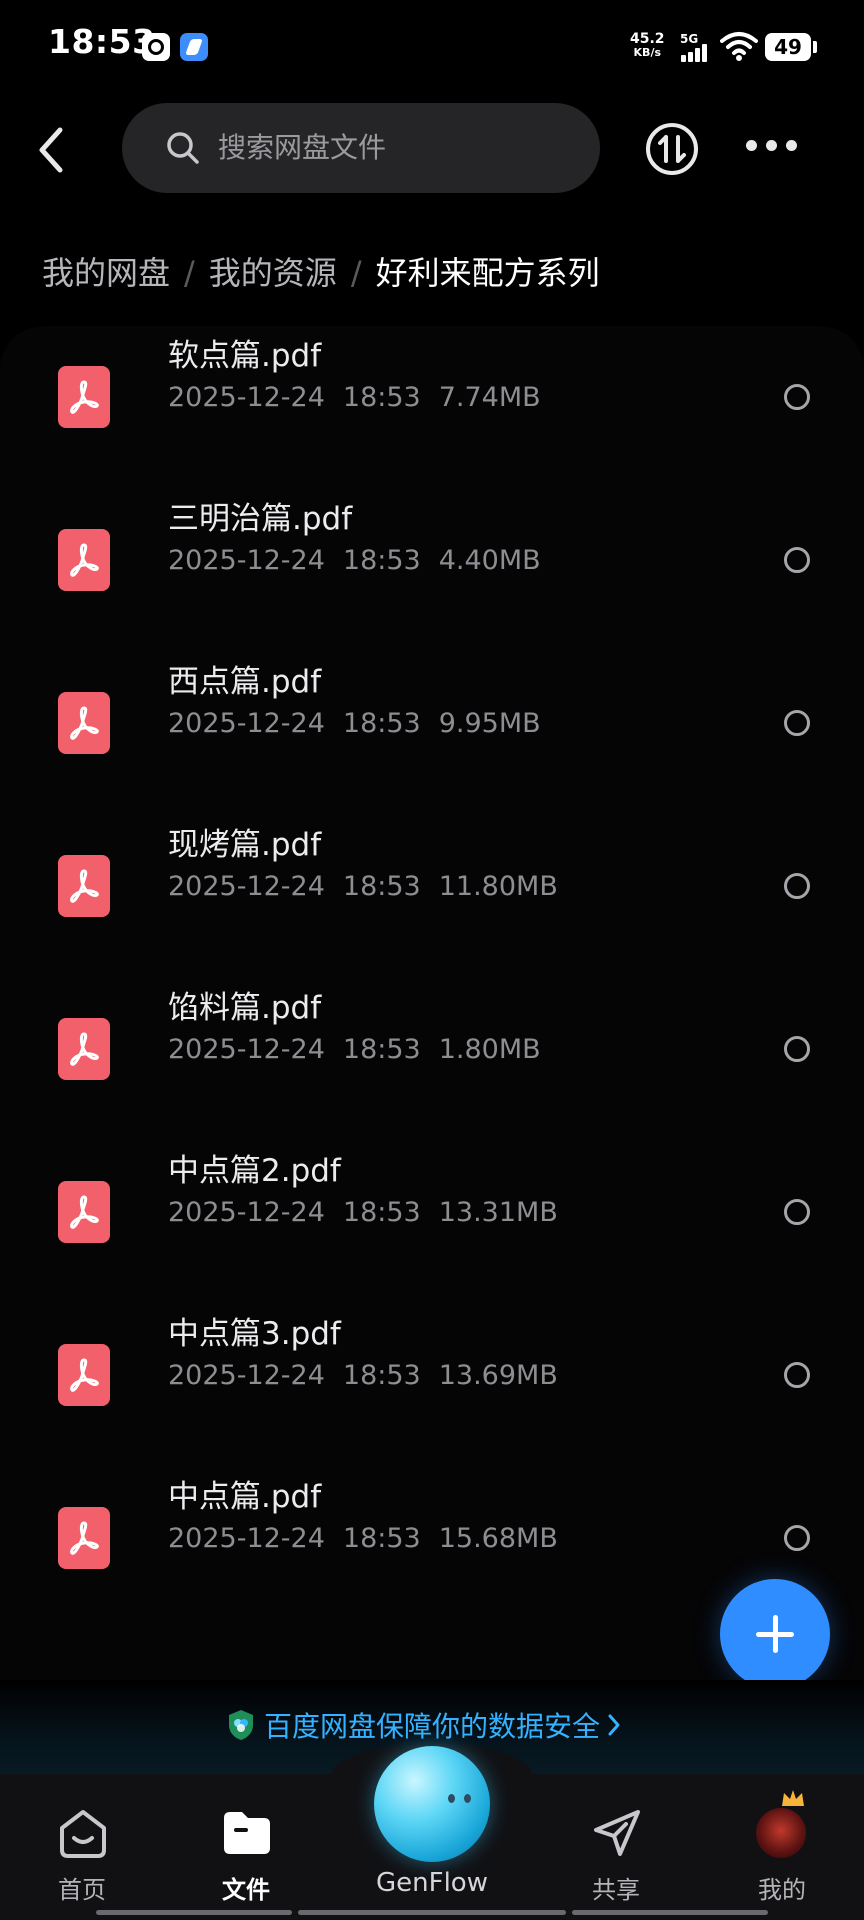 This screenshot has width=864, height=1920. I want to click on file-name: 三明治篇.pdf, so click(260, 519).